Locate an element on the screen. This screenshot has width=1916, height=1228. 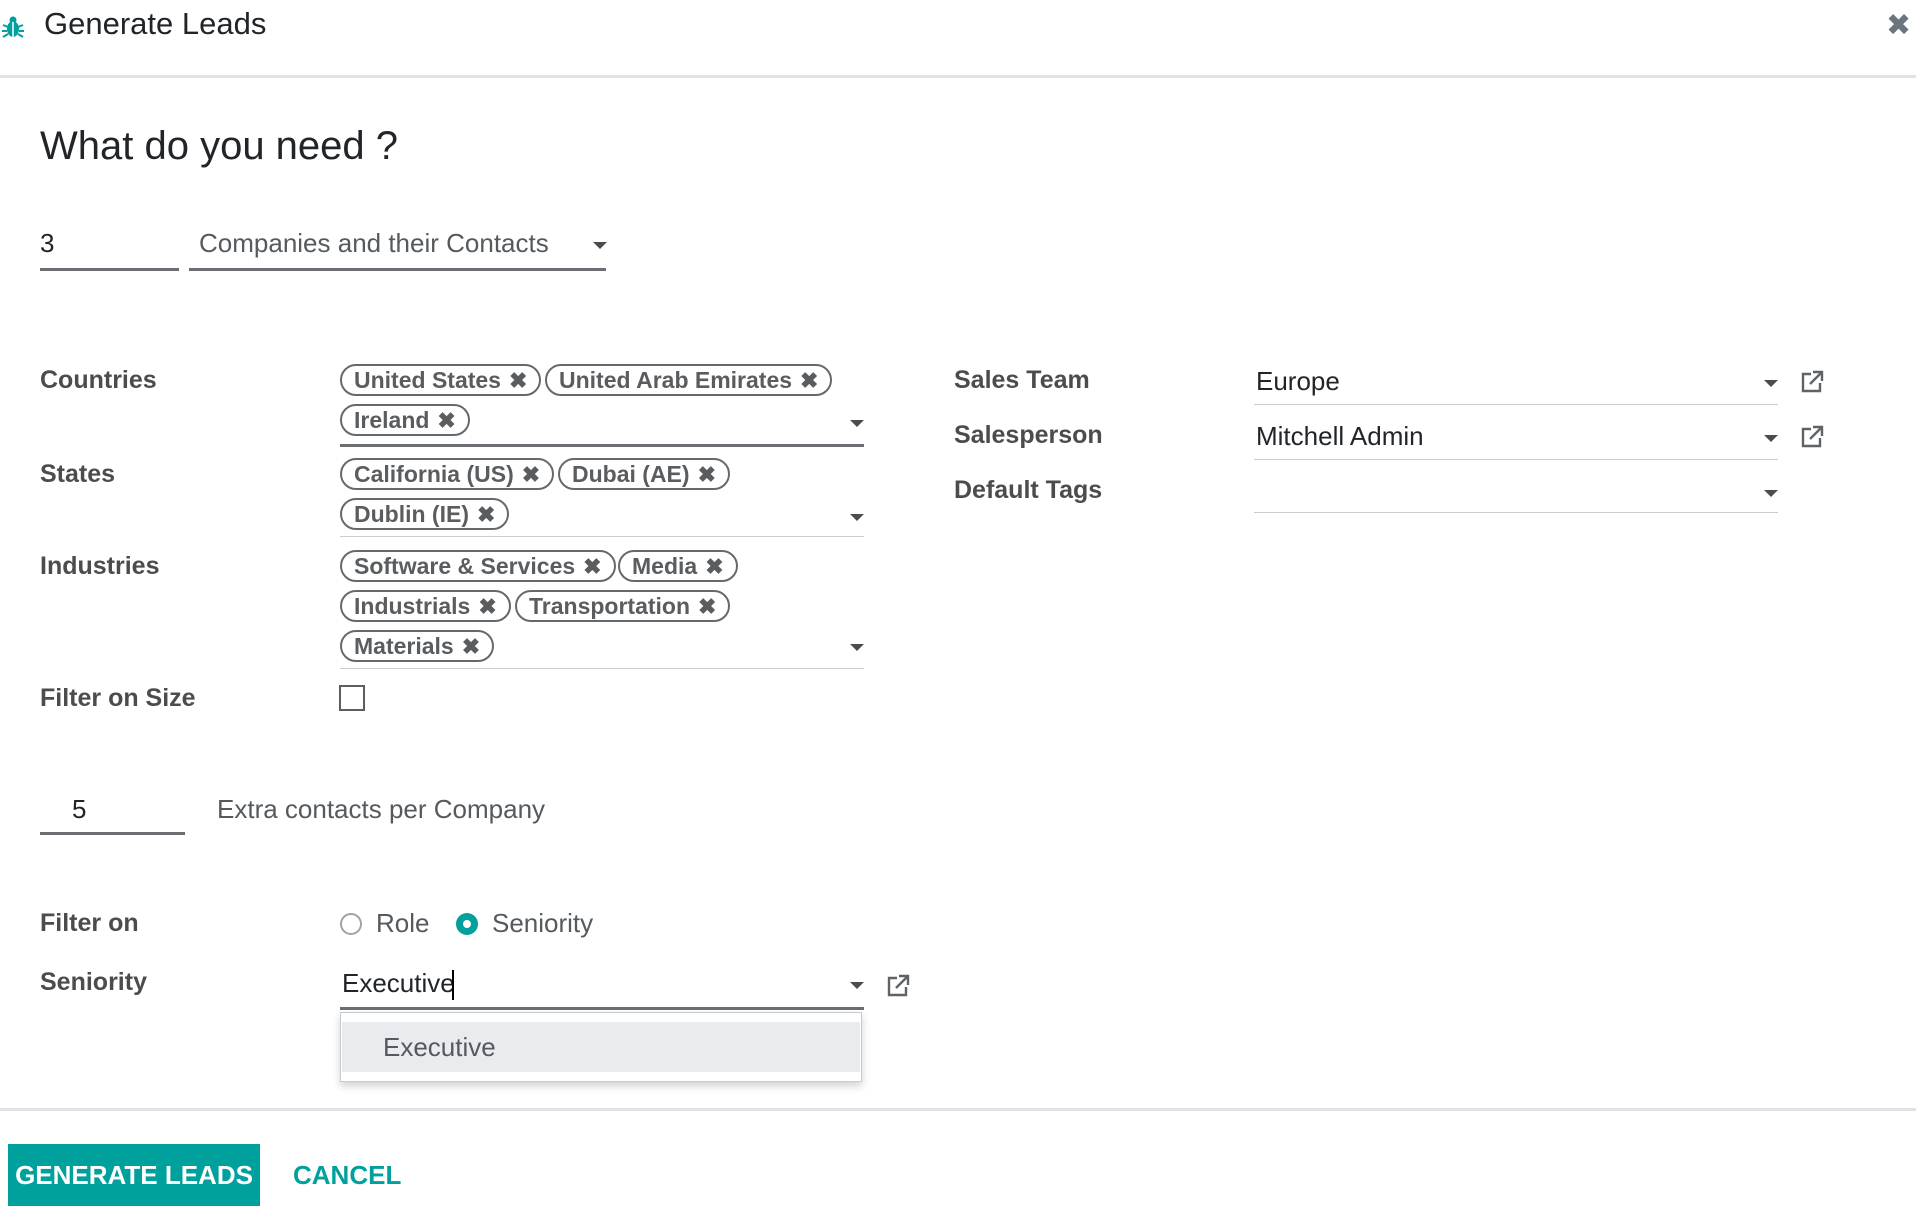
filter-on-size-checkbox is located at coordinates (352, 698).